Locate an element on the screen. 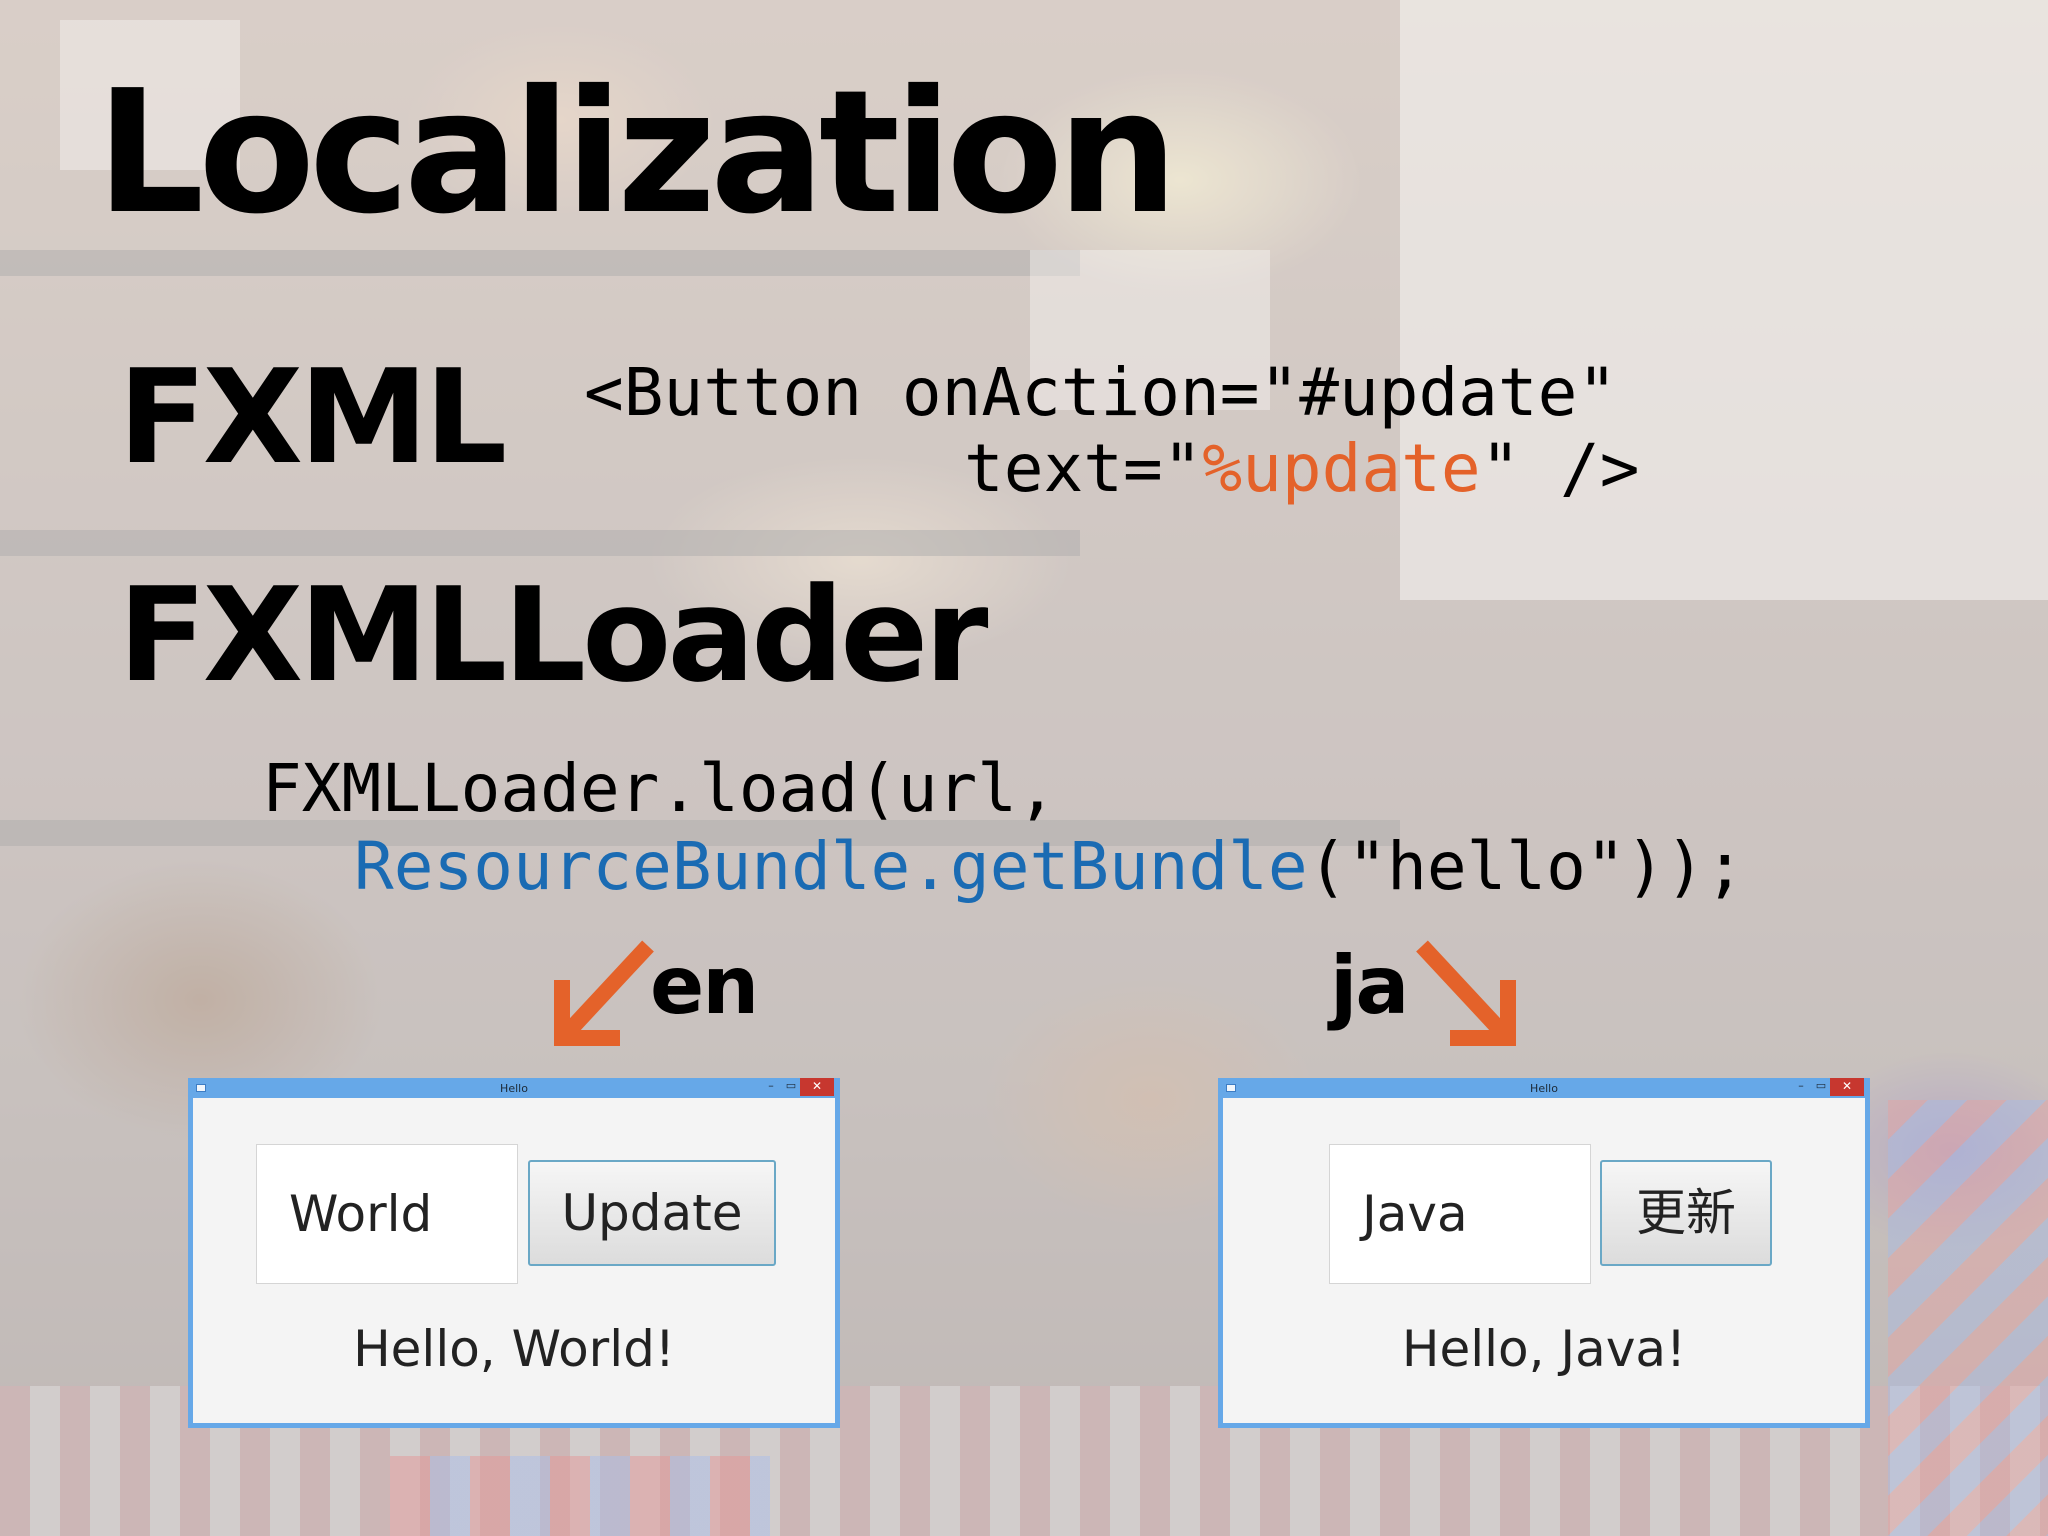  loader-code-getbundle: ResourceBundle.getBundle is located at coordinates (831, 866).